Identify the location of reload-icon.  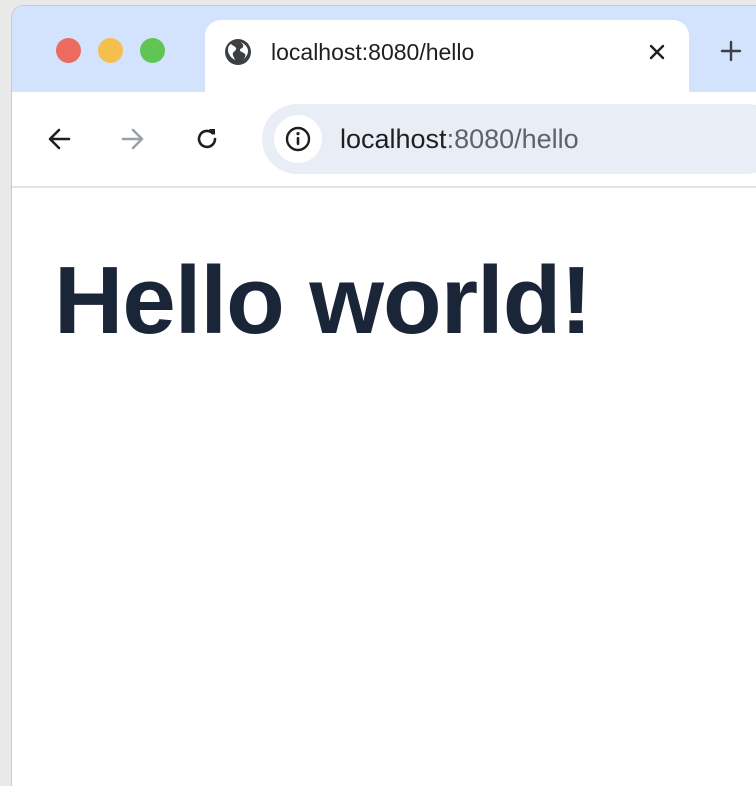
(207, 139).